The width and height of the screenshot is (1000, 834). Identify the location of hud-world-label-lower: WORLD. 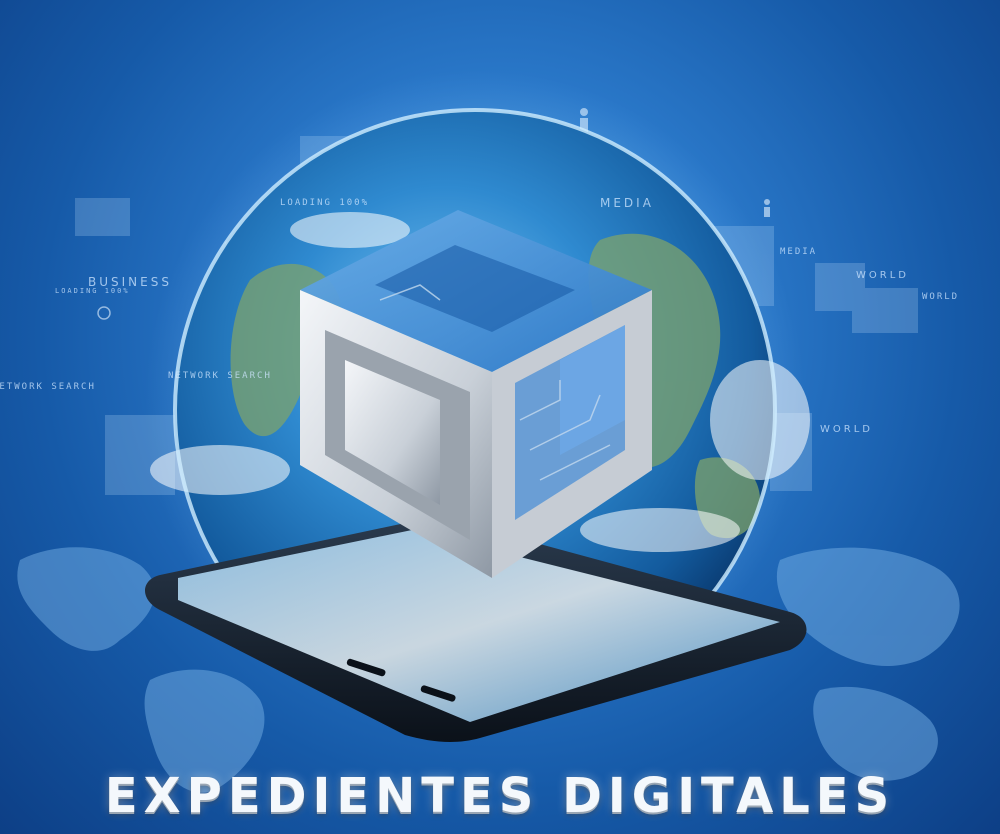
(846, 429).